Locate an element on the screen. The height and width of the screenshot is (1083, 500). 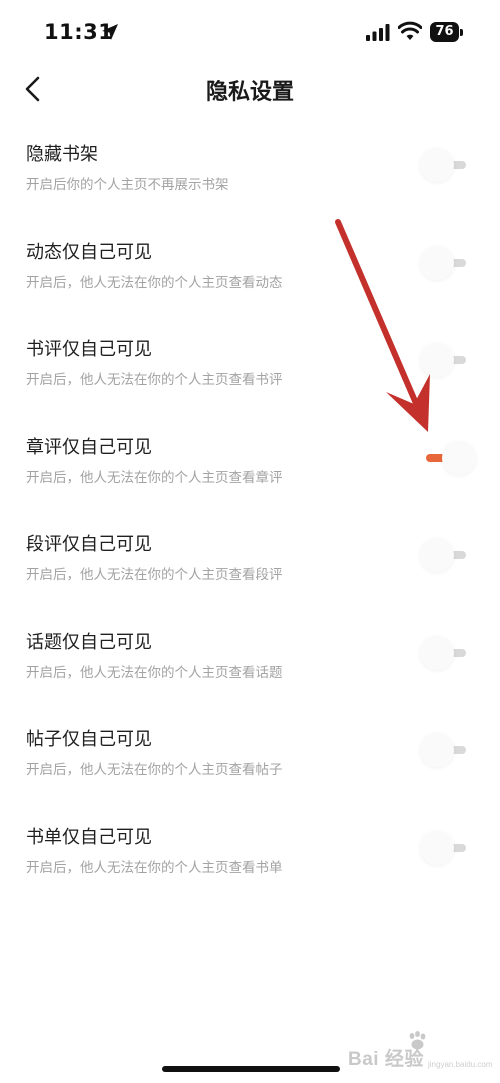
setting-row-book-review: 书评仅自己可见 开启后，他人无法在你的个人主页查看书评 is located at coordinates (250, 362).